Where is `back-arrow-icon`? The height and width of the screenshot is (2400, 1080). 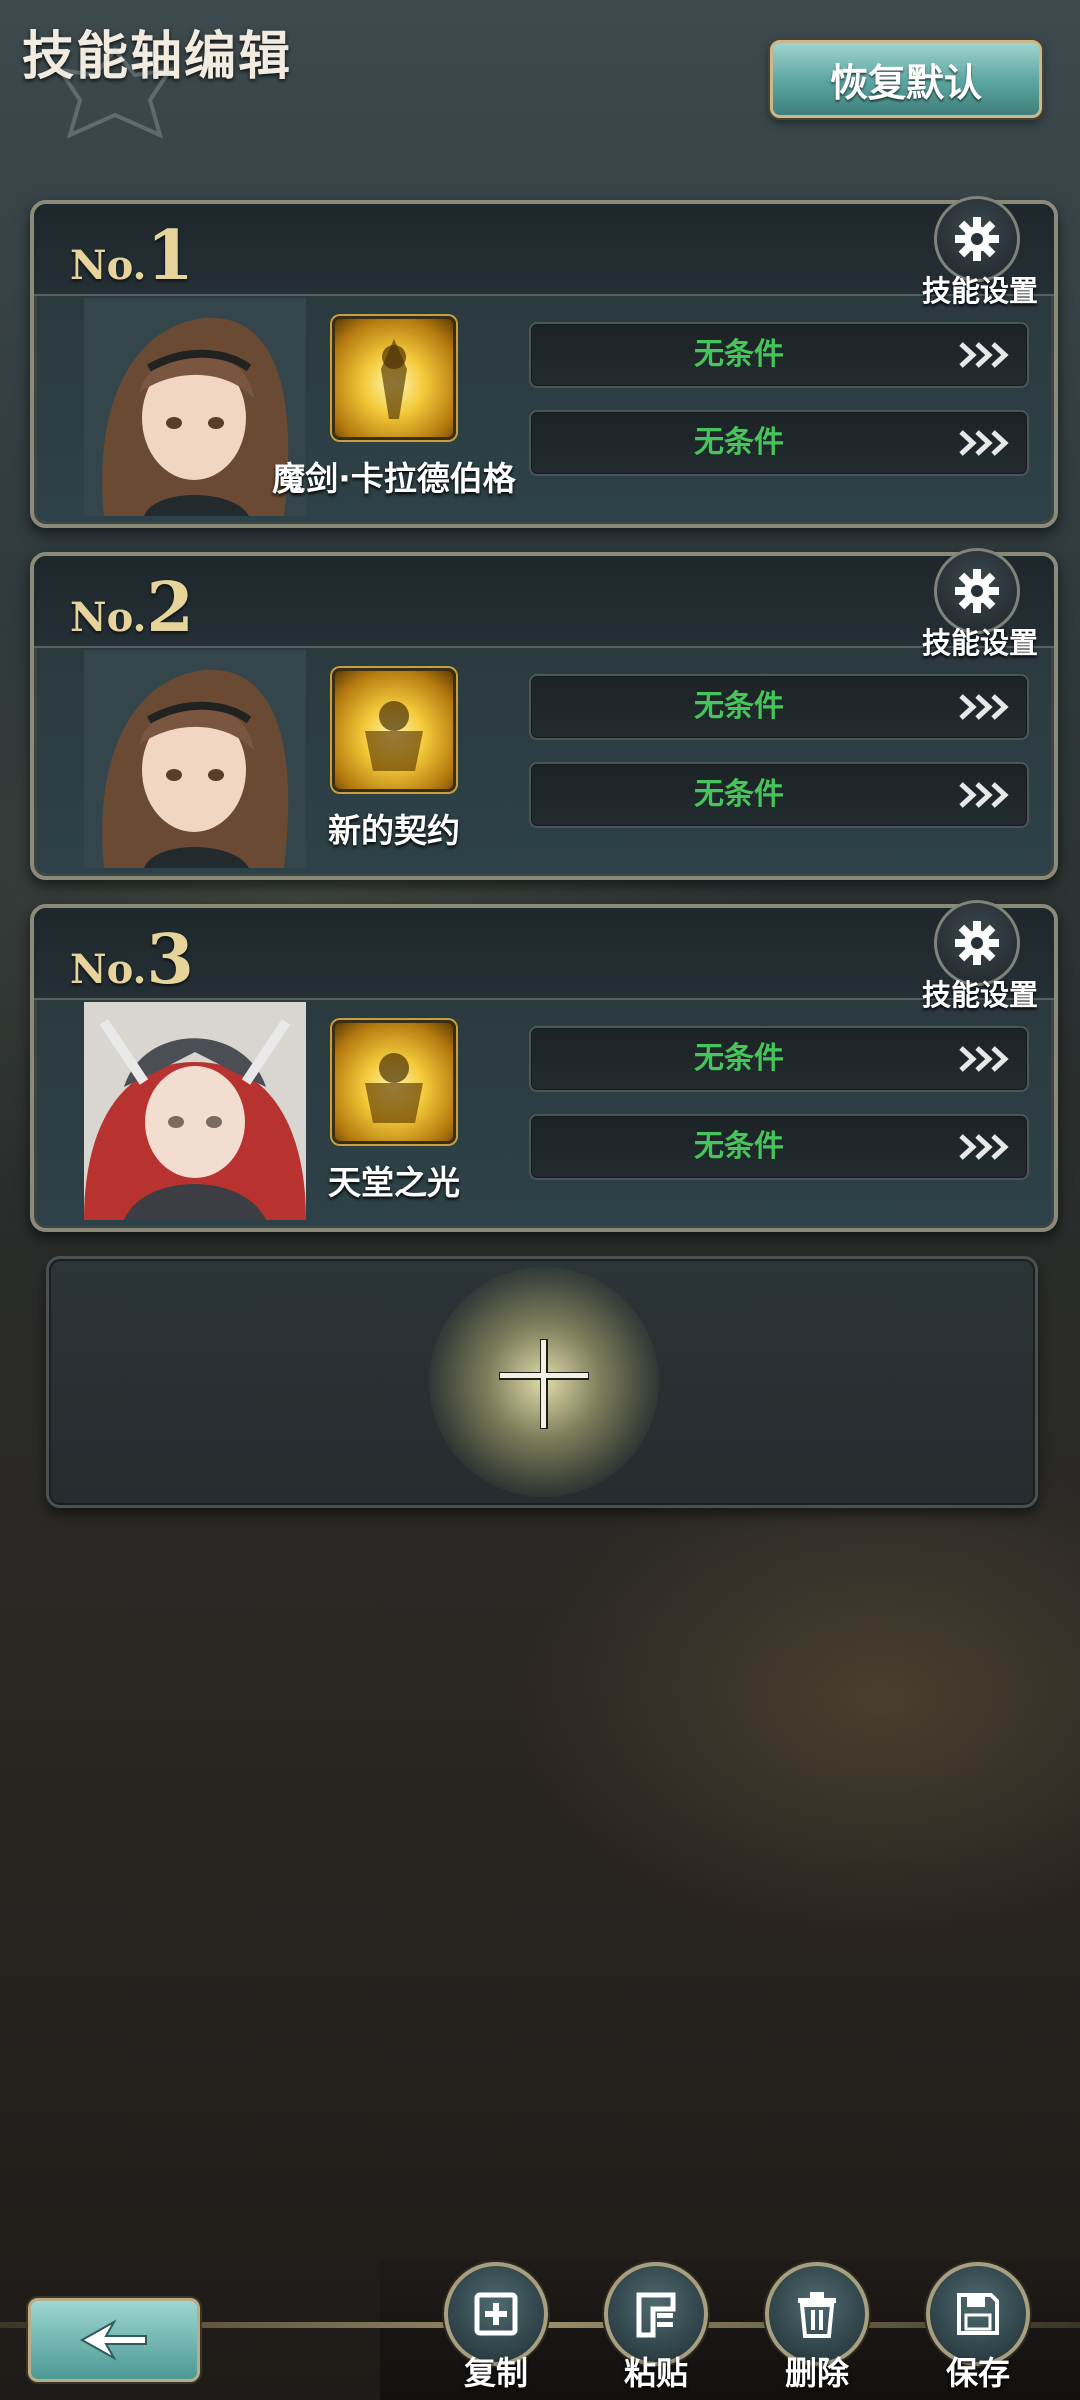
back-arrow-icon is located at coordinates (113, 2340).